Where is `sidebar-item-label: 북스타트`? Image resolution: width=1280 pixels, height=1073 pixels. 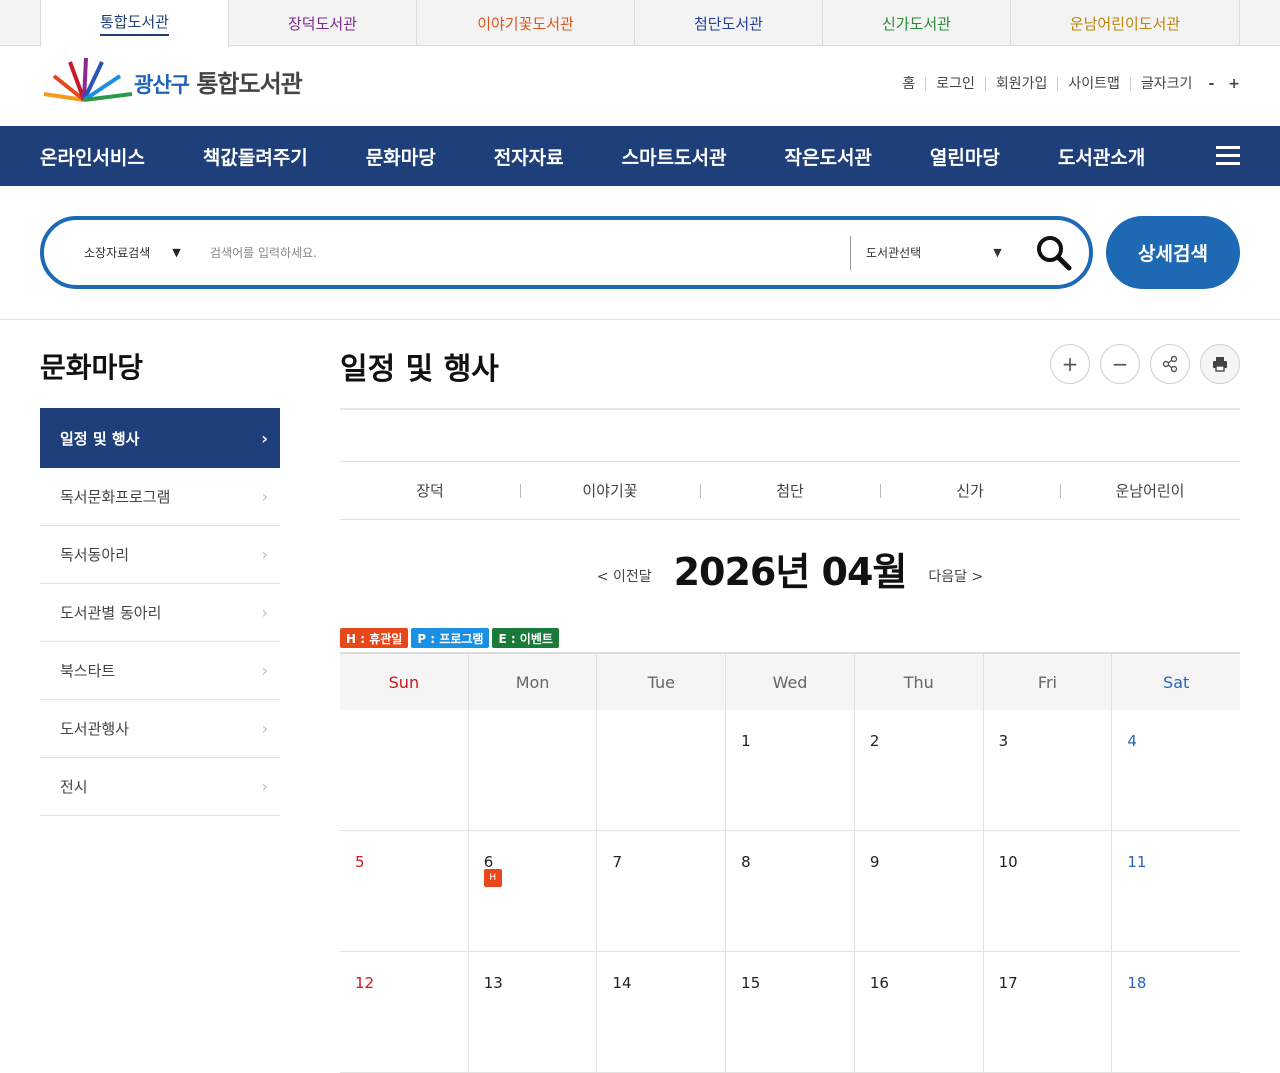
sidebar-item-label: 북스타트 is located at coordinates (88, 671).